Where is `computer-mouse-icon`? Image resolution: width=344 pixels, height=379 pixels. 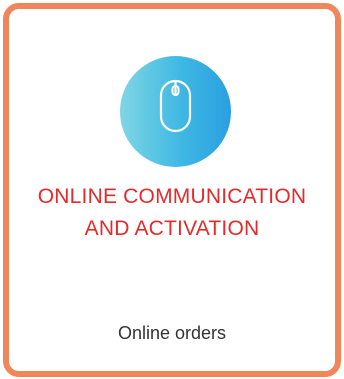 computer-mouse-icon is located at coordinates (175, 106).